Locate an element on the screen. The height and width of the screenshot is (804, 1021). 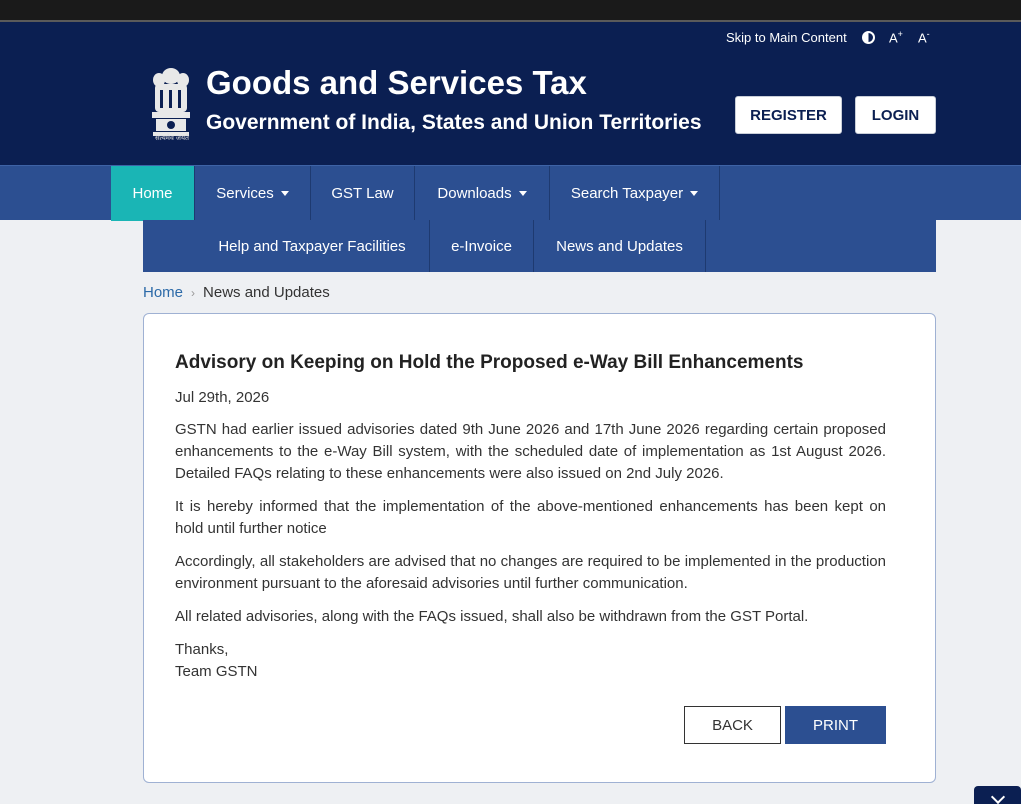
nav-item-label: Home is located at coordinates (152, 193).